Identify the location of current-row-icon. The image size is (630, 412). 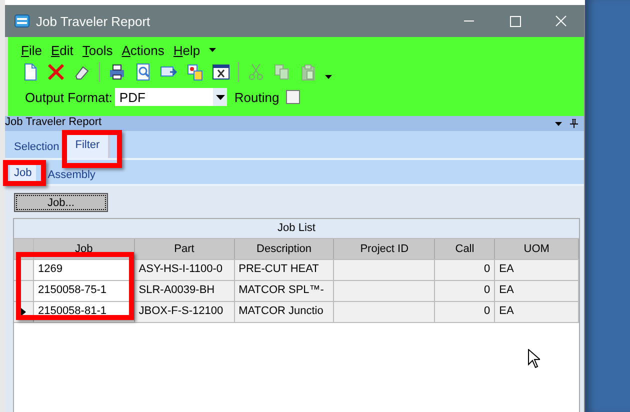
(23, 312).